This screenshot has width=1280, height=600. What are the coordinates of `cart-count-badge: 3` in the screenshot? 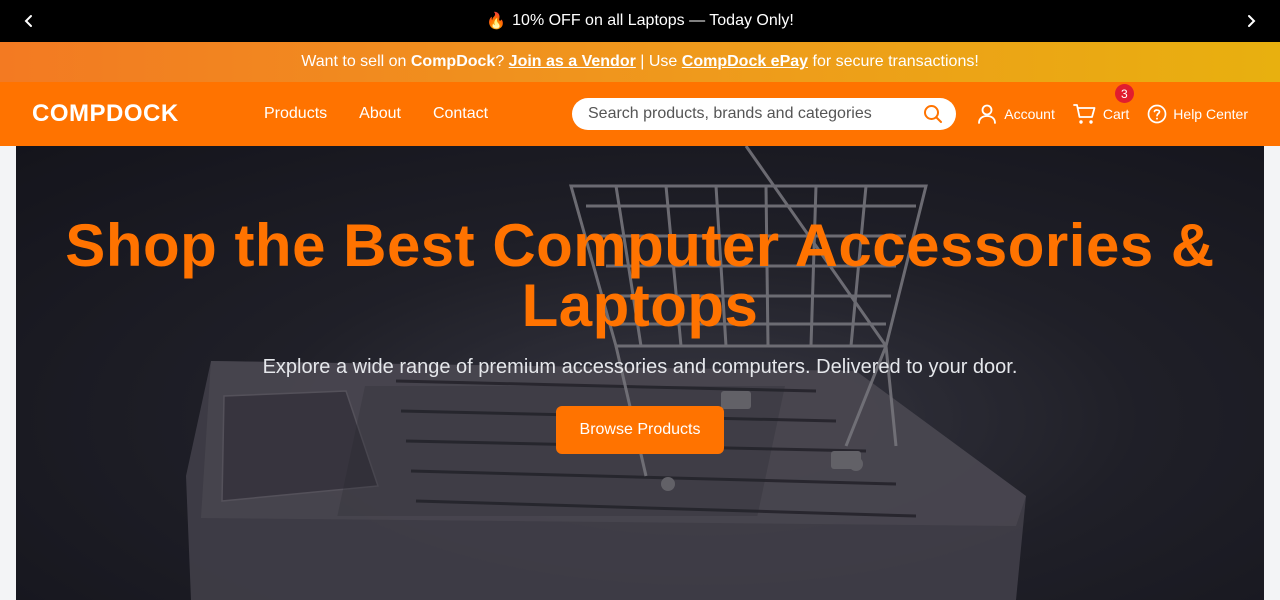 It's located at (1124, 93).